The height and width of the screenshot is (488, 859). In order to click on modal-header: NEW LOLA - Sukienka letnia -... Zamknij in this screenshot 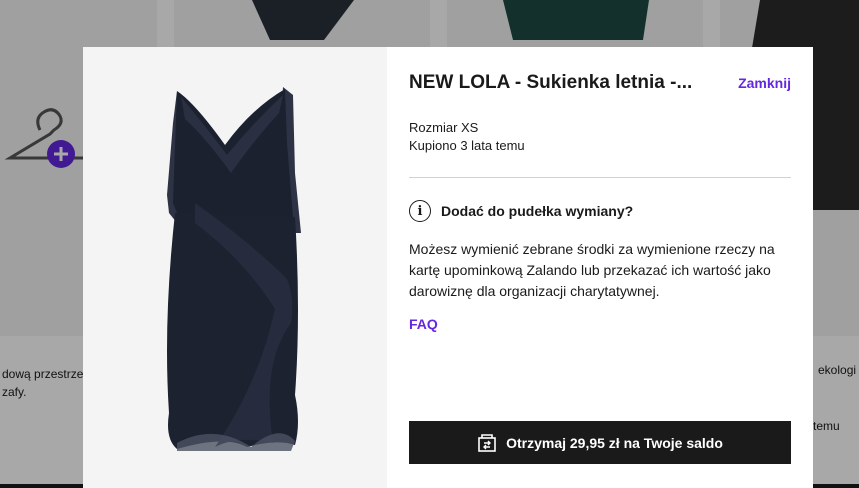, I will do `click(600, 83)`.